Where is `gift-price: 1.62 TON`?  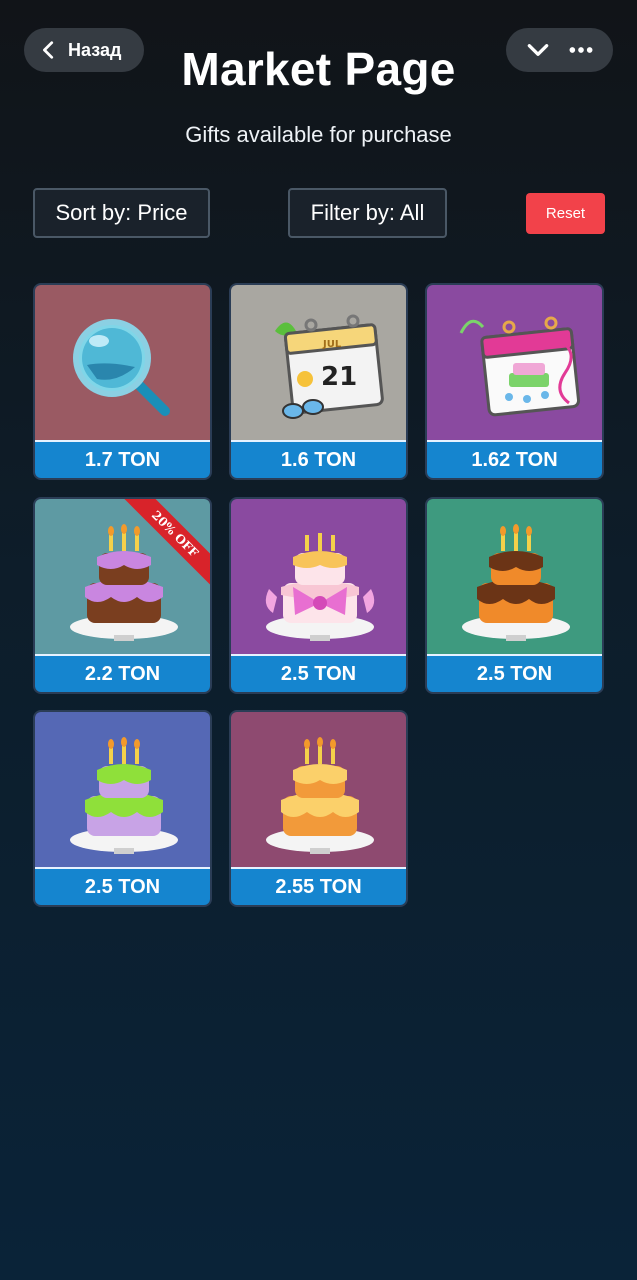 gift-price: 1.62 TON is located at coordinates (514, 459).